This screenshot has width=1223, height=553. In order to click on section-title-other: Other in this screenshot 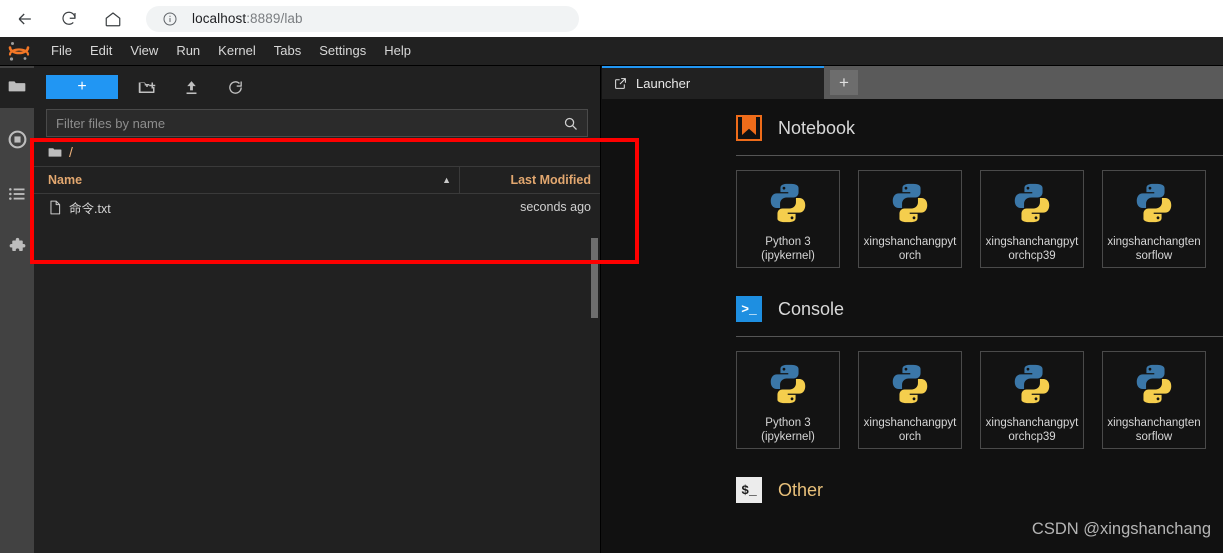, I will do `click(801, 489)`.